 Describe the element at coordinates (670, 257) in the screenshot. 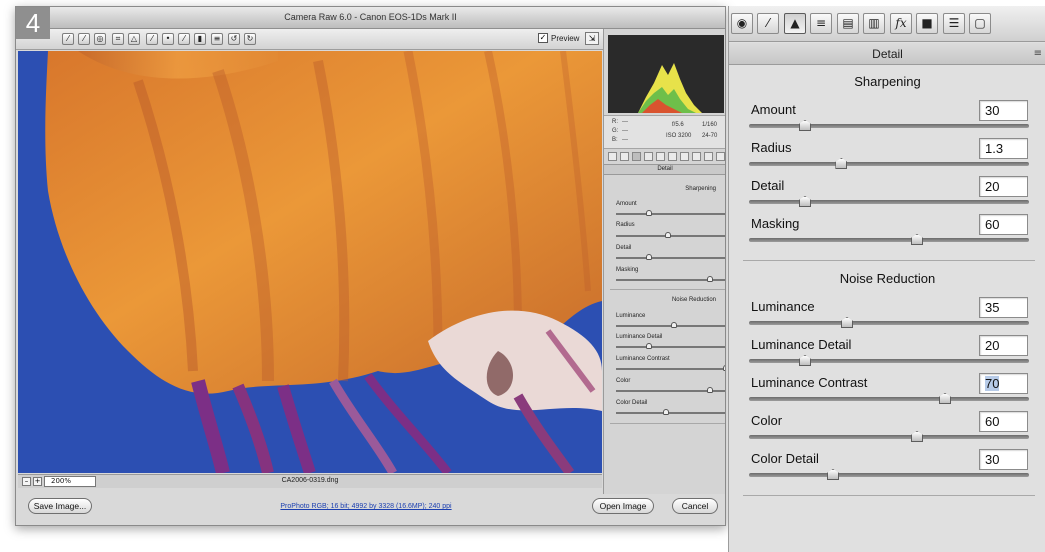

I see `mini-detail-slider` at that location.